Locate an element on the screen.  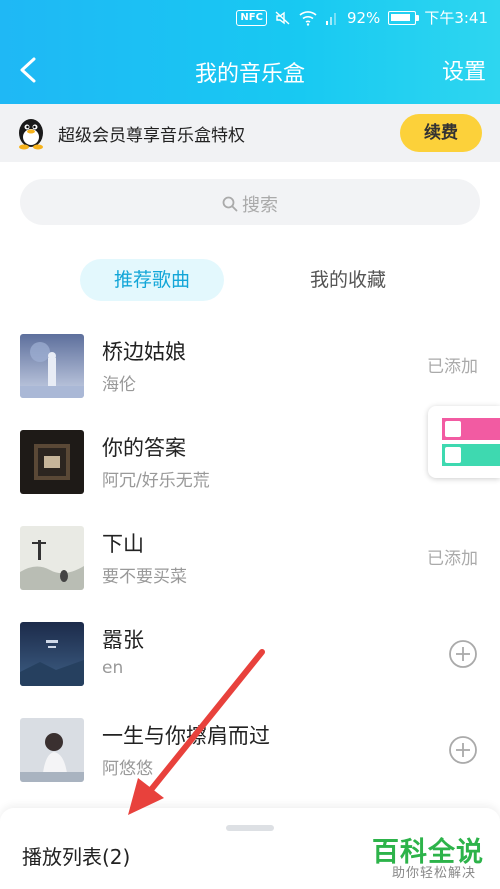
signal-icon is located at coordinates (330, 18).